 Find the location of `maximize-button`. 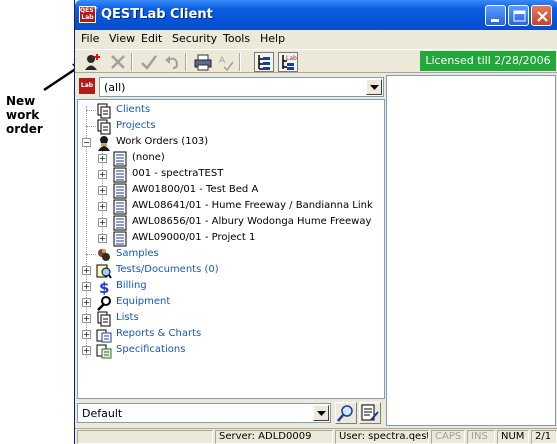

maximize-button is located at coordinates (518, 15).